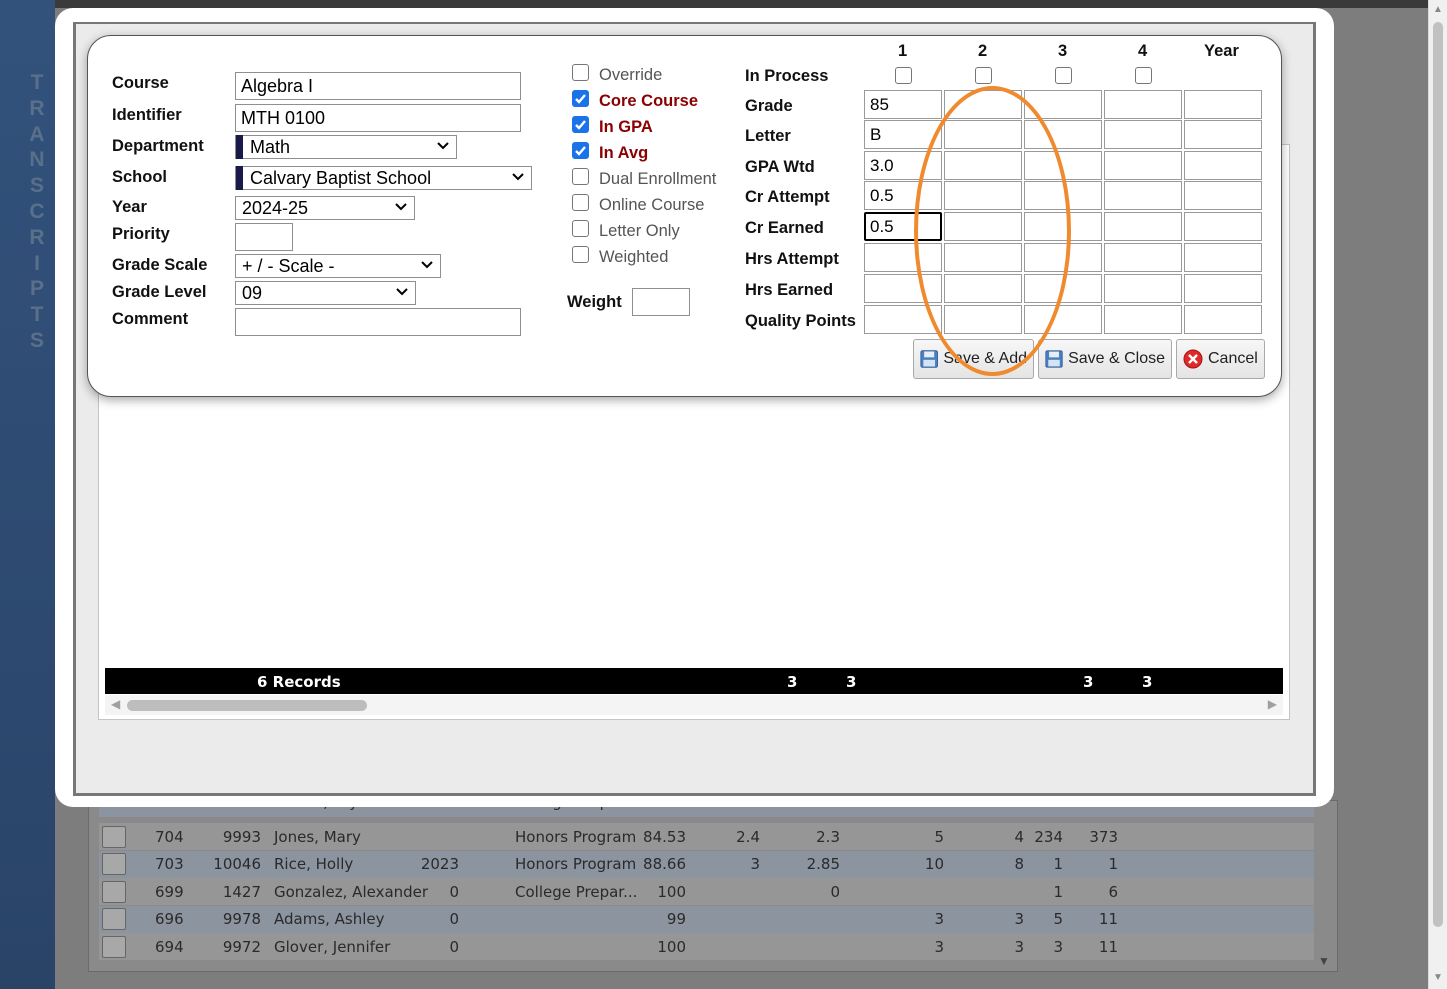 This screenshot has height=989, width=1447. I want to click on close-icon, so click(1193, 359).